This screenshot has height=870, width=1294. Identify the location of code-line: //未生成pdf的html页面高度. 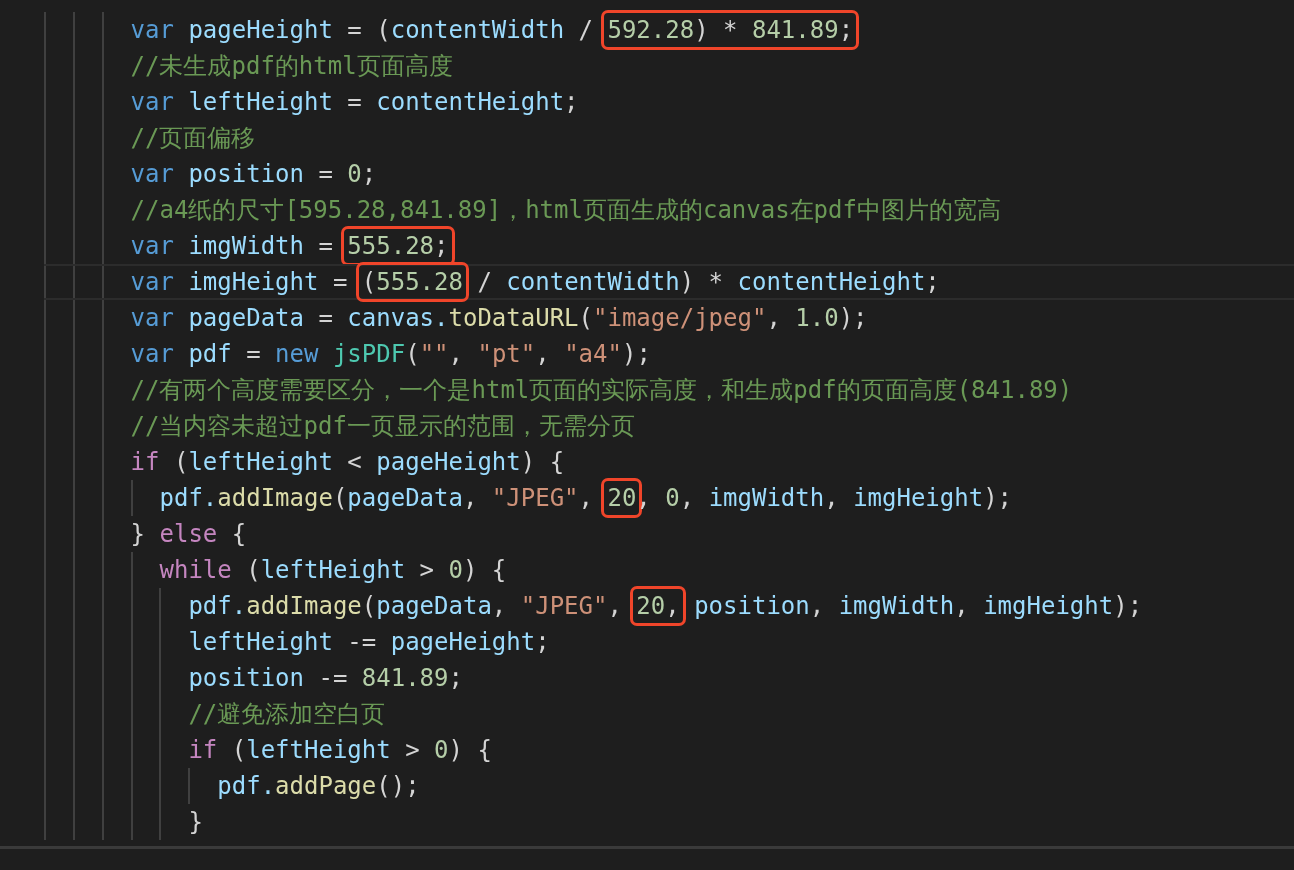
(291, 66).